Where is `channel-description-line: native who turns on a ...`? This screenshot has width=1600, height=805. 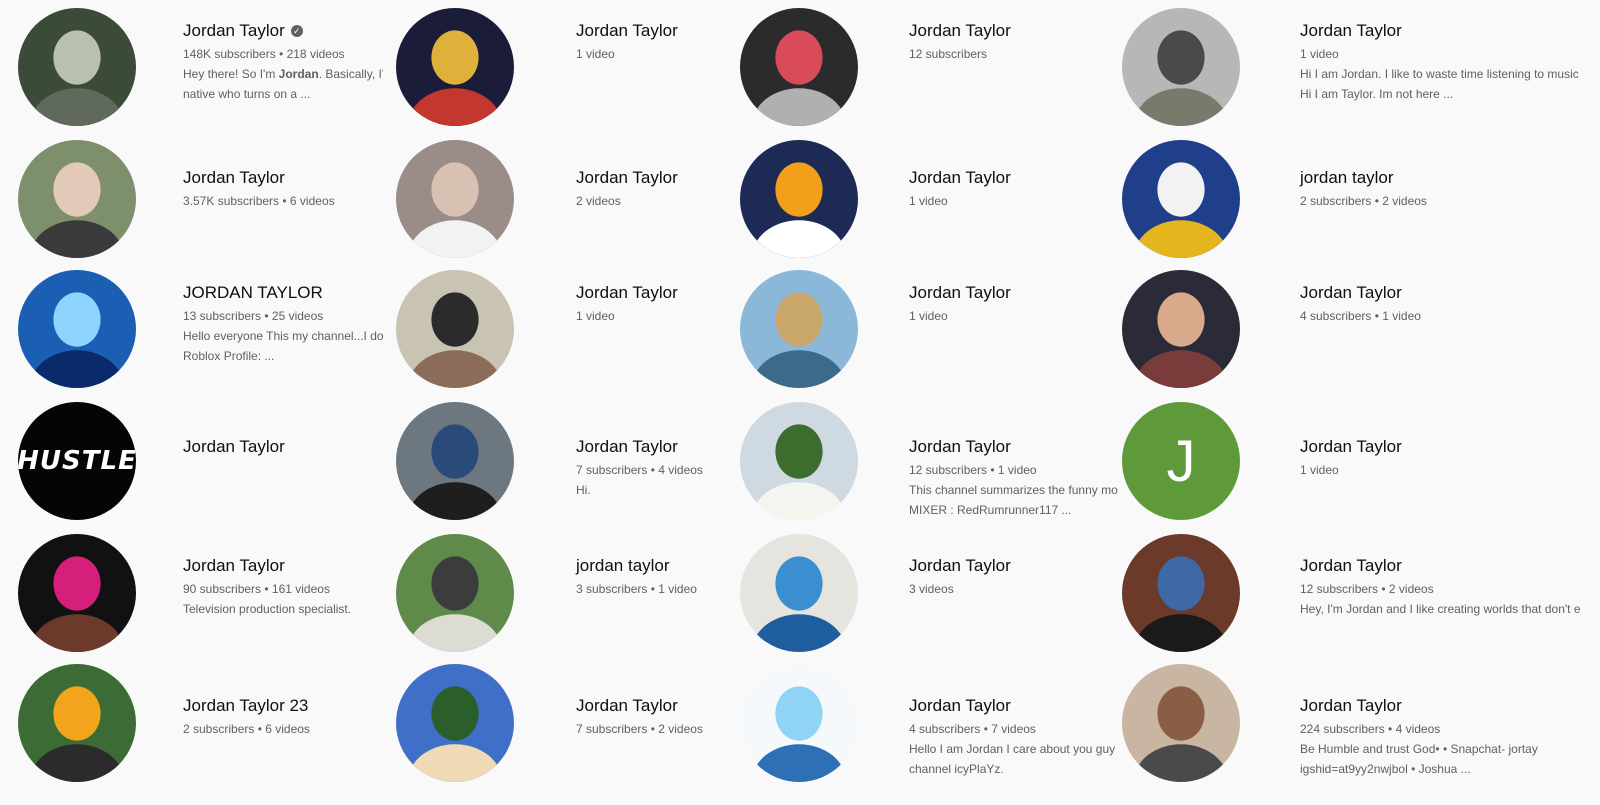 channel-description-line: native who turns on a ... is located at coordinates (247, 94).